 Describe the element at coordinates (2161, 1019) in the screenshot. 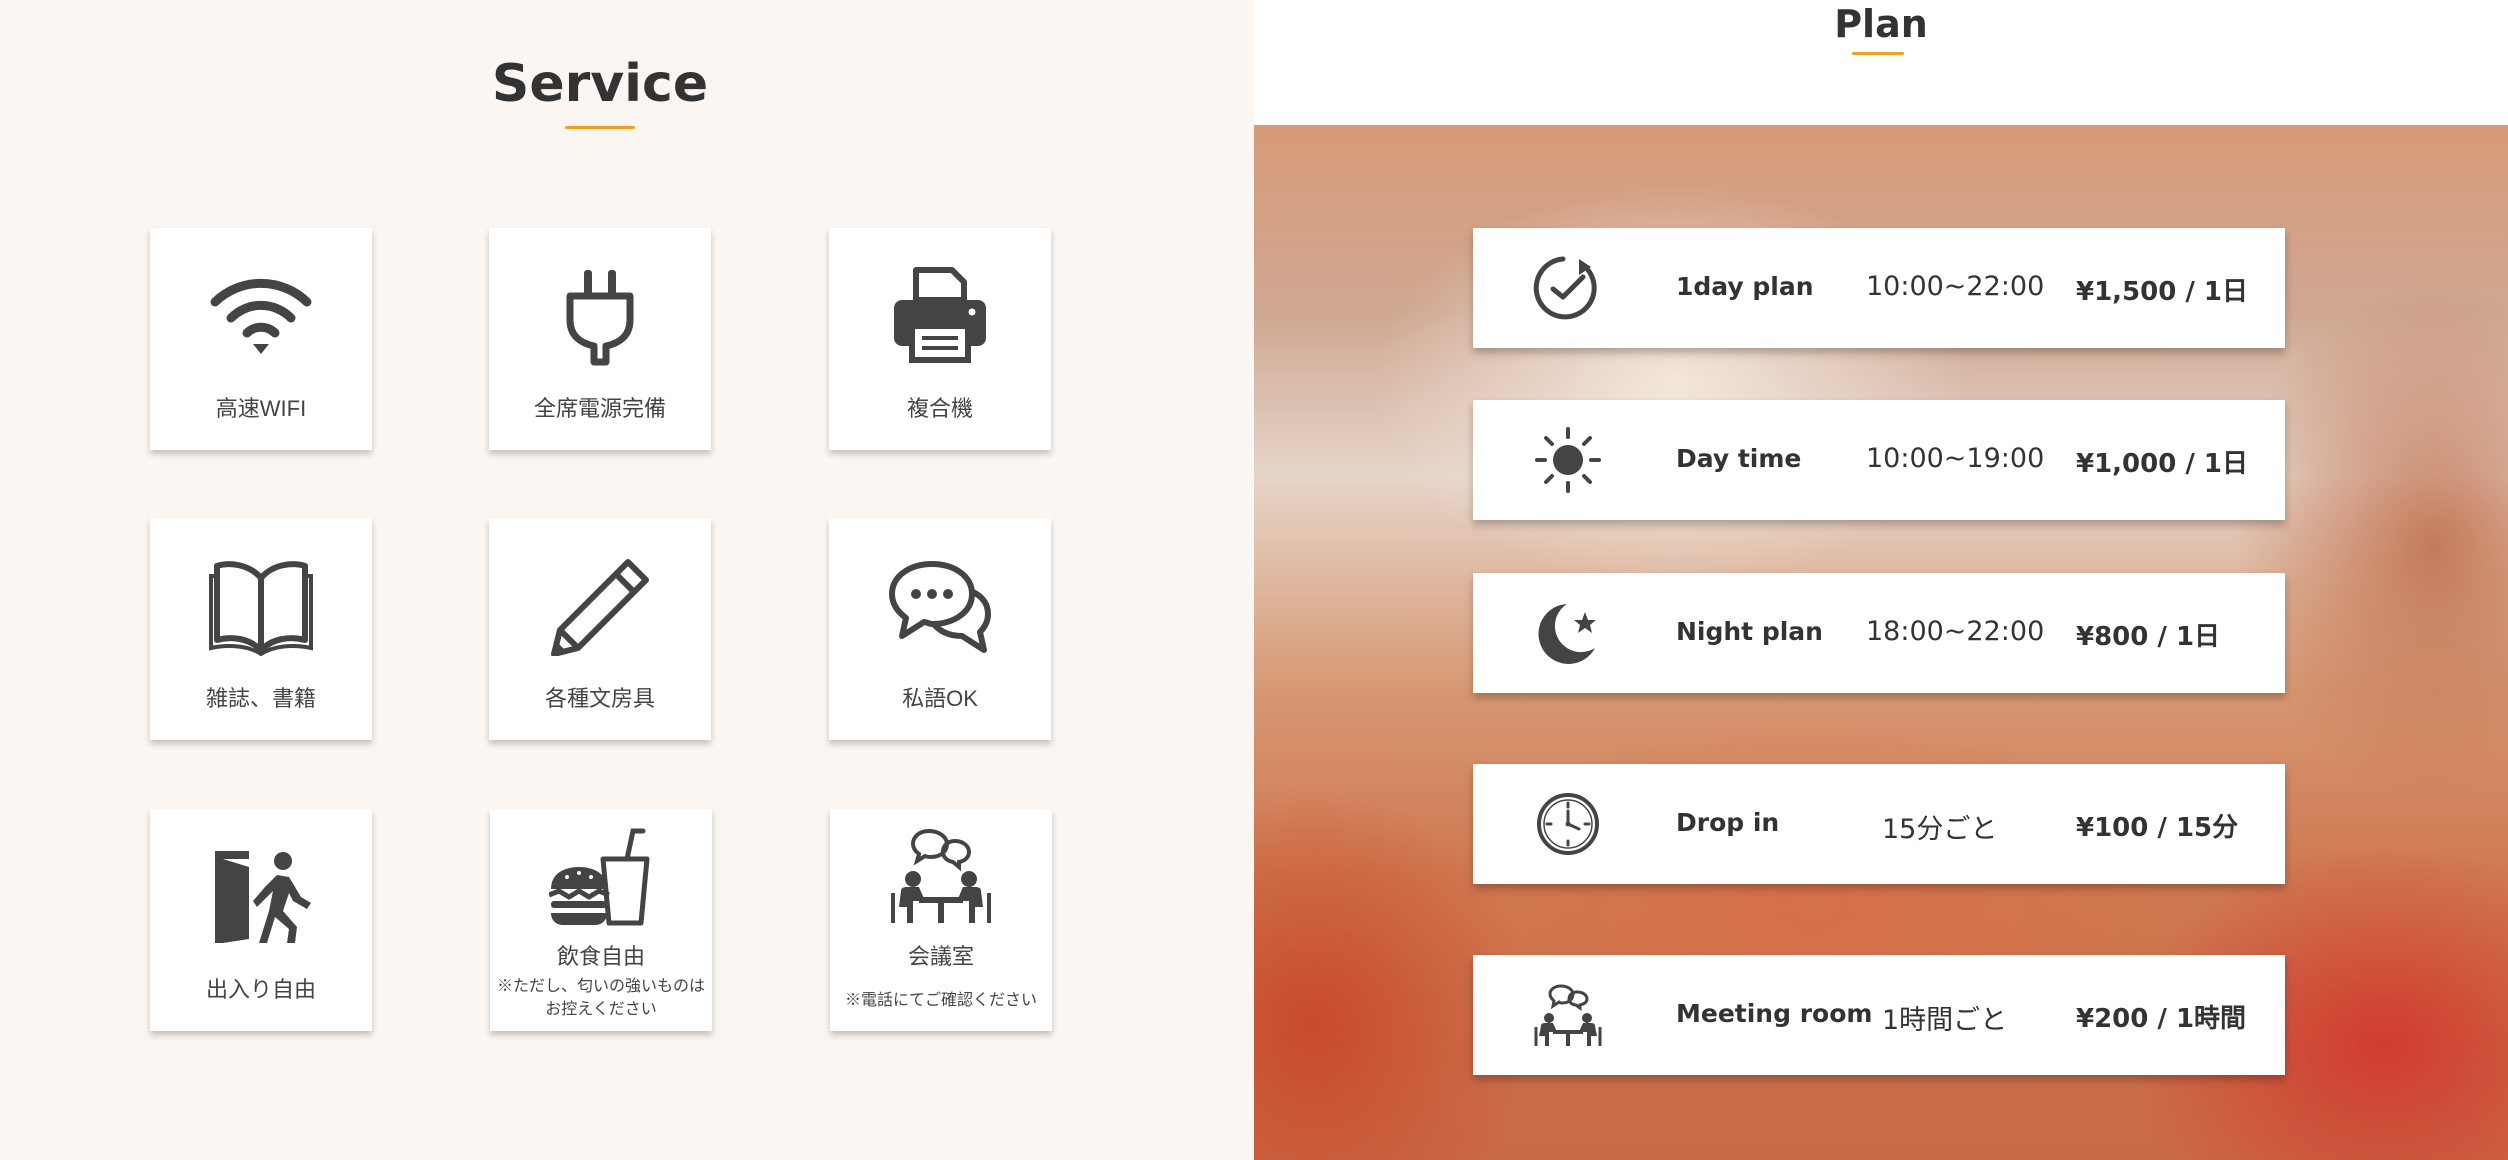

I see `plan-price: ¥200 / 1時間` at that location.